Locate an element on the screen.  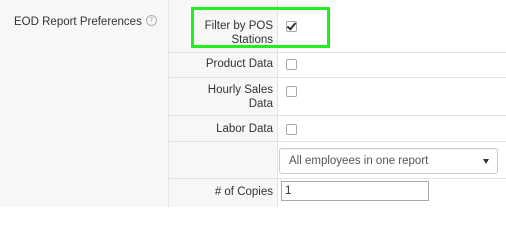
report-grouping-selected-value: All employees in one report is located at coordinates (359, 161).